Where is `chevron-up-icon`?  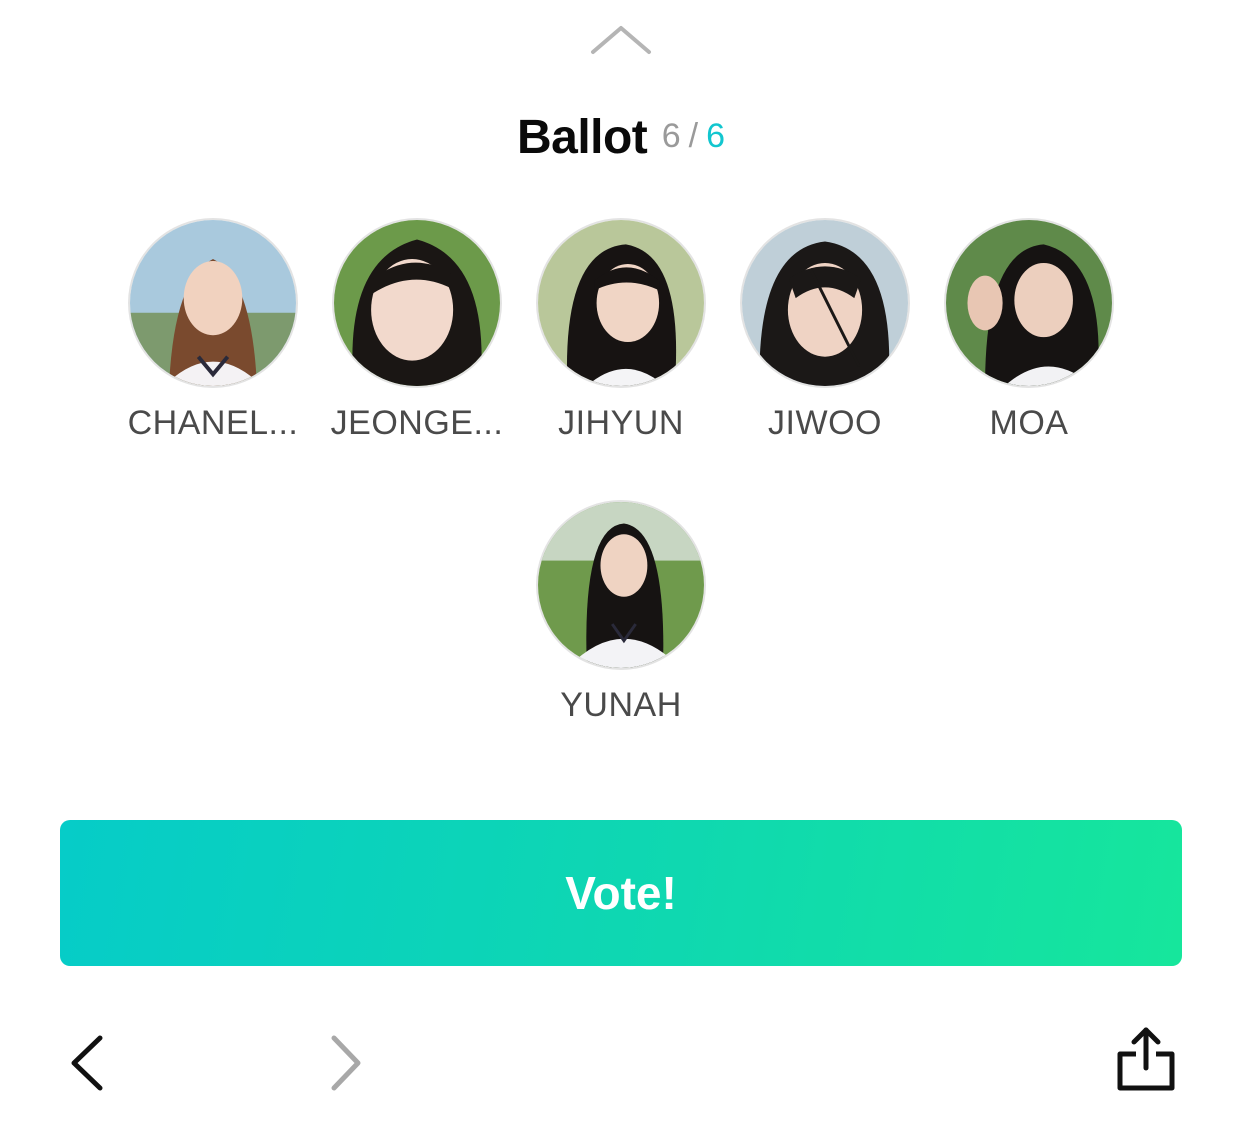
chevron-up-icon is located at coordinates (621, 40).